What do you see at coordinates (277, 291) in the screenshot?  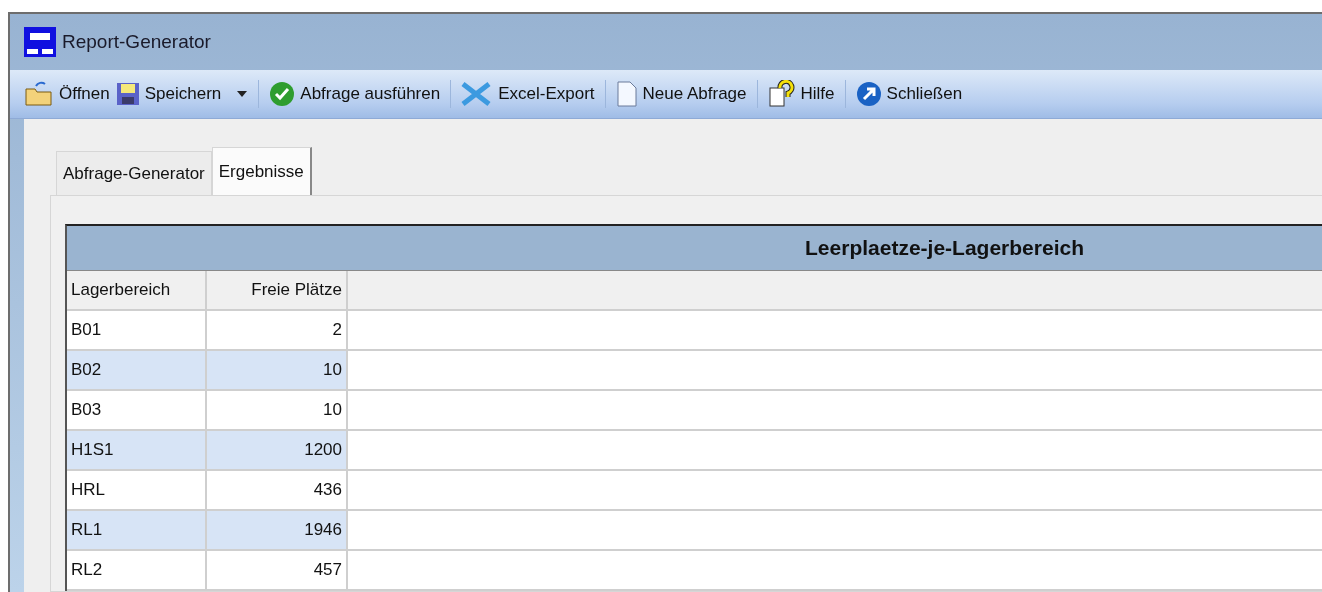 I see `column-header: Freie Plätze` at bounding box center [277, 291].